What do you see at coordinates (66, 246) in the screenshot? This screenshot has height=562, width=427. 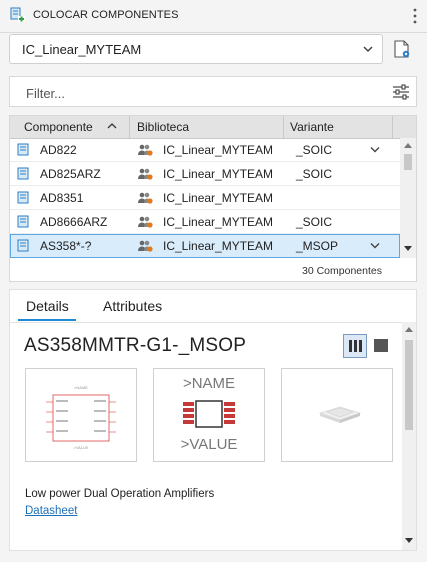 I see `component-name: AS358*-?` at bounding box center [66, 246].